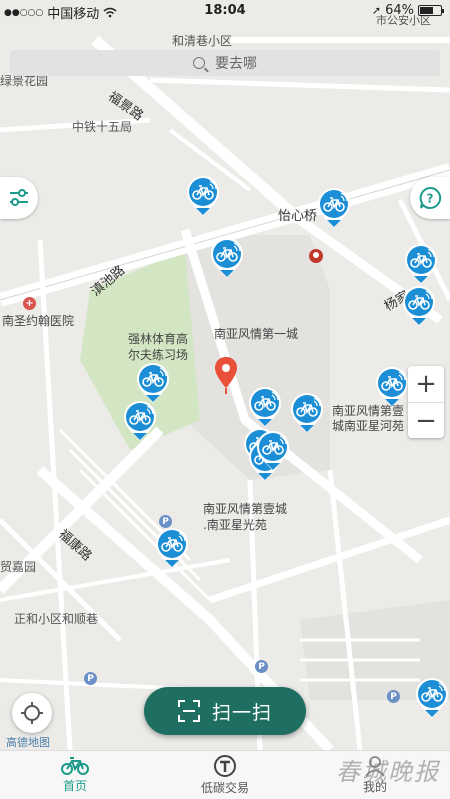 The image size is (450, 799). Describe the element at coordinates (399, 10) in the screenshot. I see `battery-percent: 64%` at that location.